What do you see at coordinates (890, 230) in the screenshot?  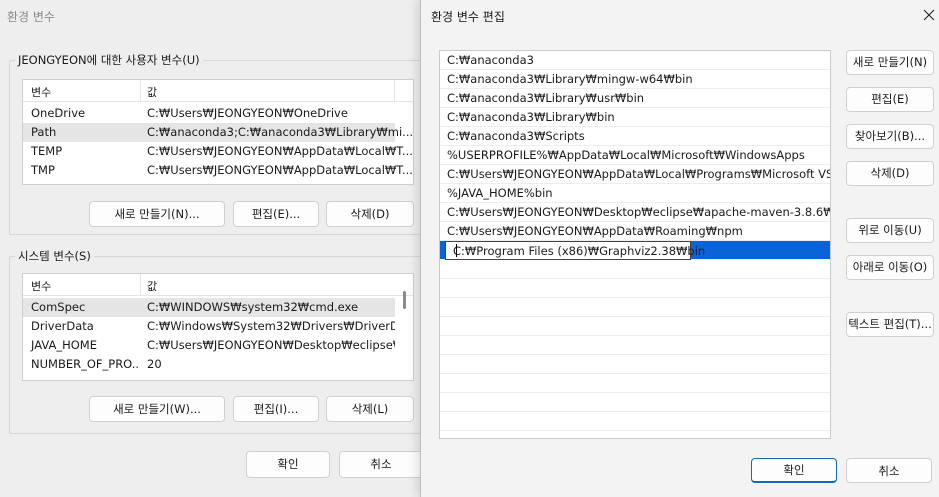 I see `move-up-button: 위로 이동(U)` at bounding box center [890, 230].